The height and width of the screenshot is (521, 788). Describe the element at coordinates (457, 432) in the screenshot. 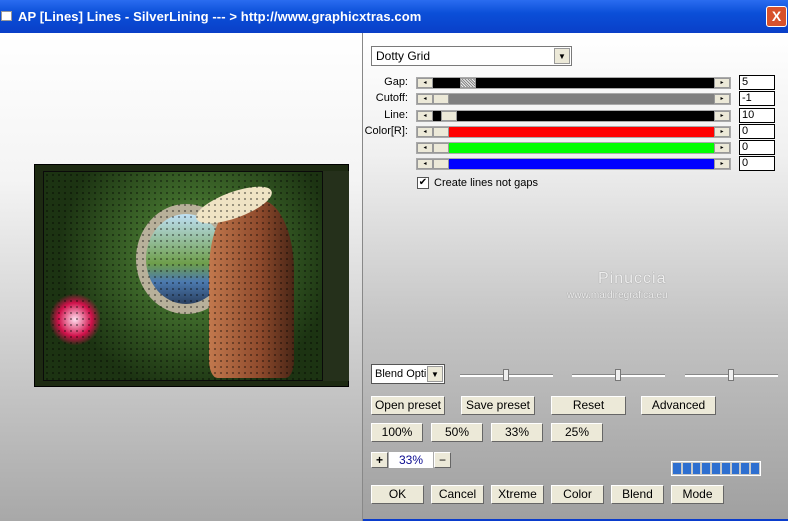

I see `zoom-50-button: 50%` at that location.